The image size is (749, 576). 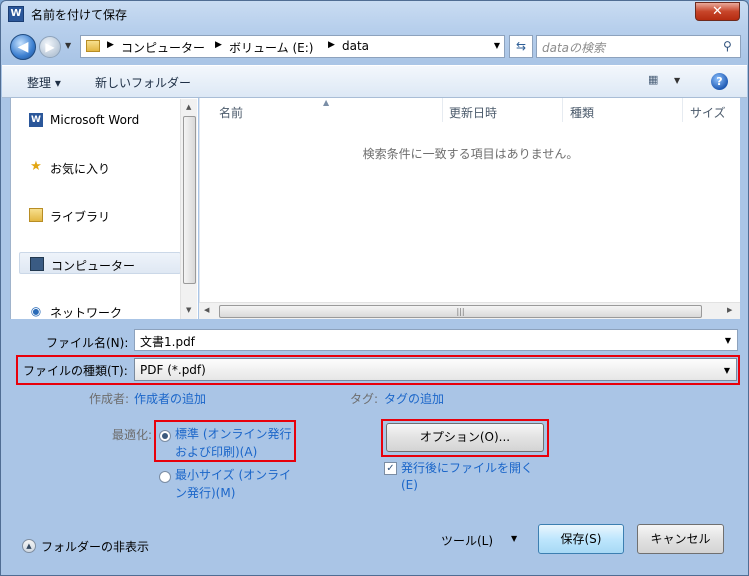 What do you see at coordinates (36, 166) in the screenshot?
I see `star-icon: ★` at bounding box center [36, 166].